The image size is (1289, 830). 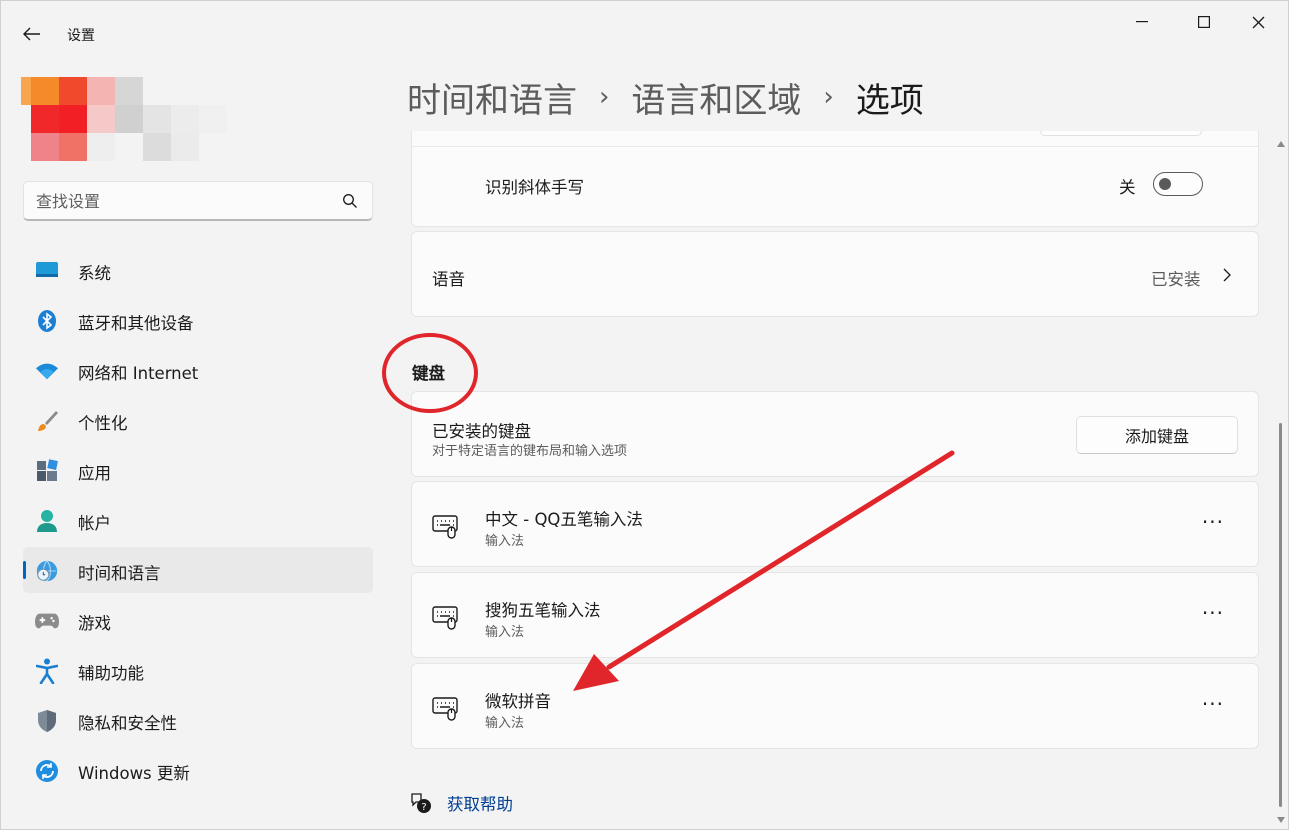 I want to click on toggle-knob, so click(x=1165, y=184).